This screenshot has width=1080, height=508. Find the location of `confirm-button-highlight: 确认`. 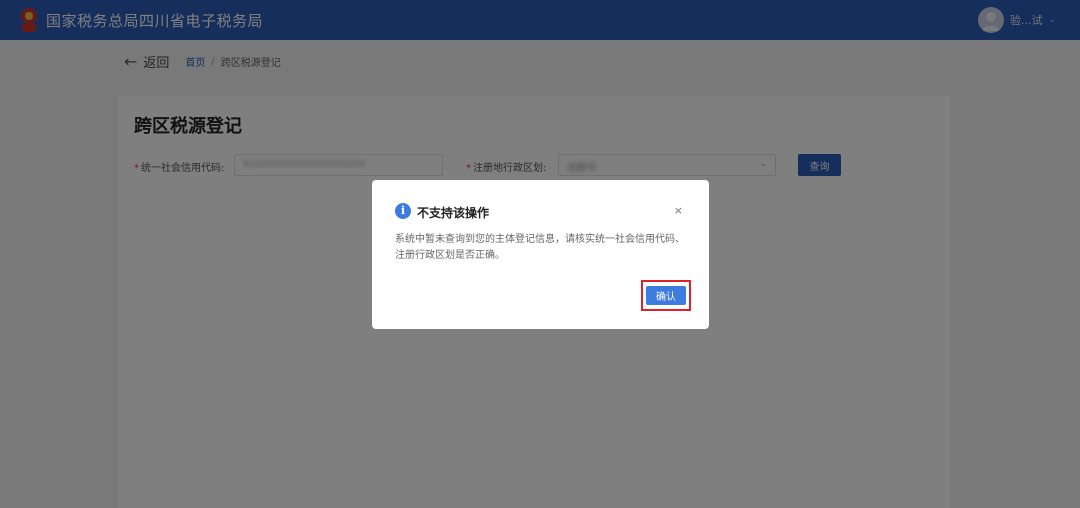

confirm-button-highlight: 确认 is located at coordinates (666, 295).